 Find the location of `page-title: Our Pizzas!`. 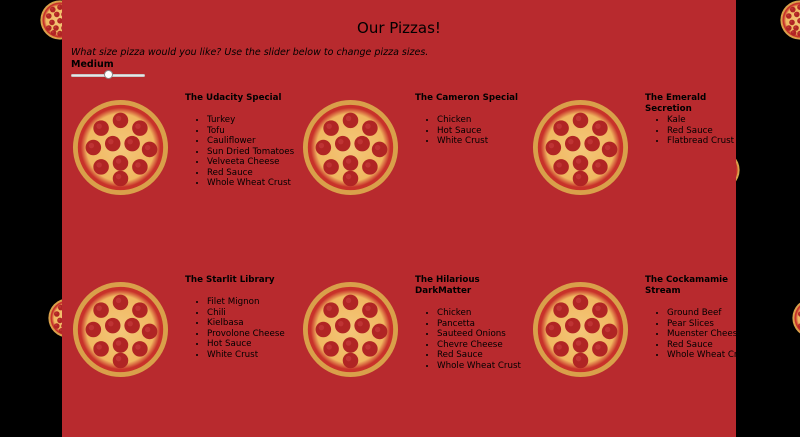

page-title: Our Pizzas! is located at coordinates (399, 28).